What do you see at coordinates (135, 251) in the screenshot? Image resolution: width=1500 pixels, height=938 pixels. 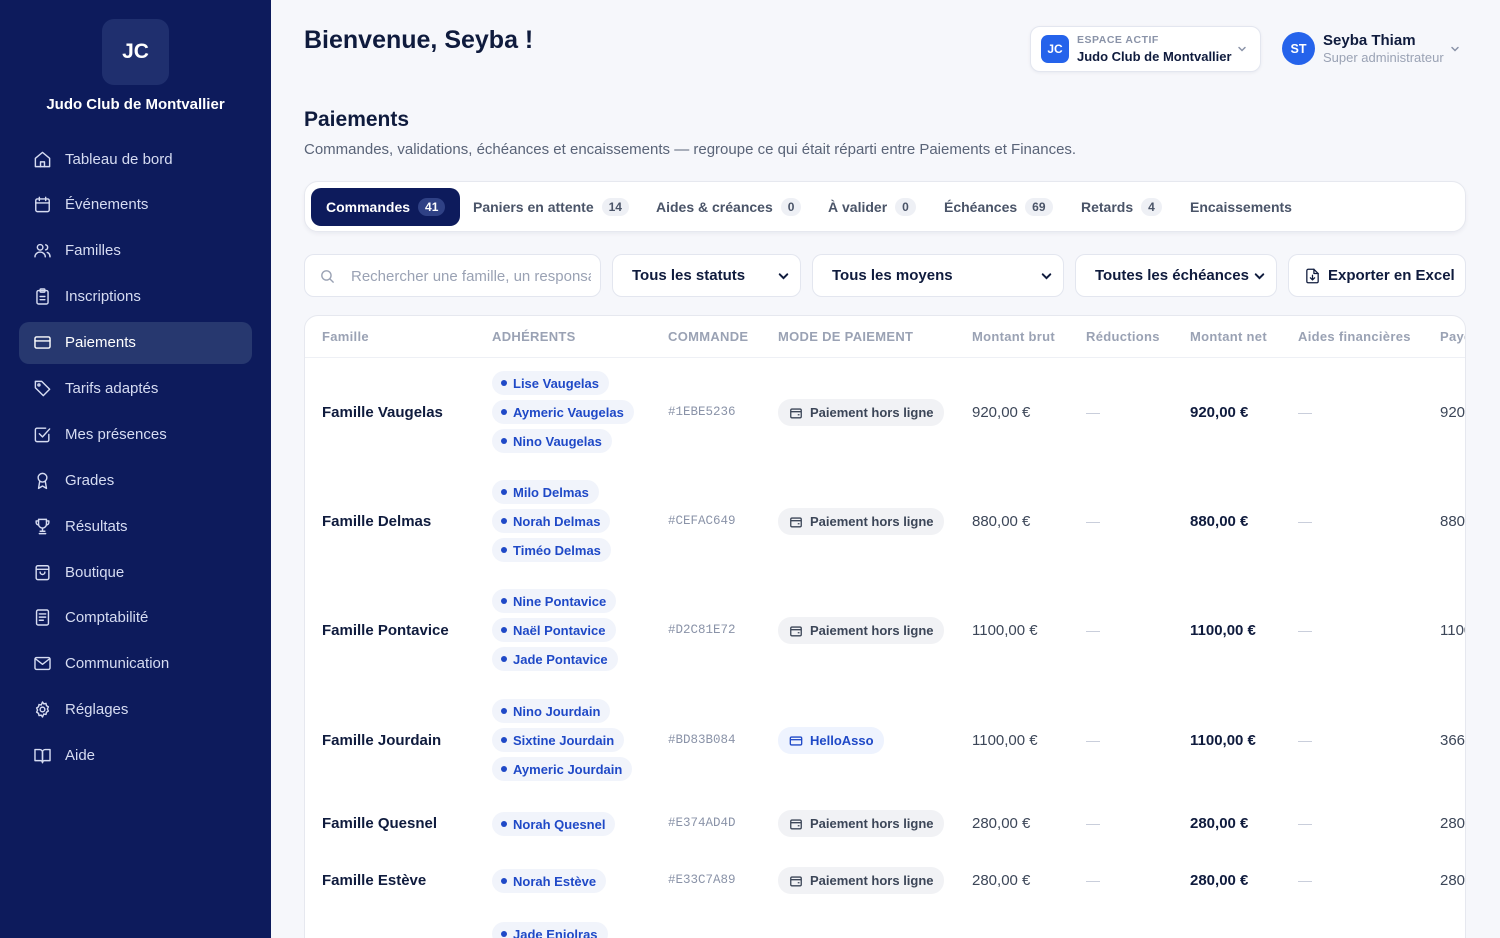 I see `sidebar-item-familles: Familles` at bounding box center [135, 251].